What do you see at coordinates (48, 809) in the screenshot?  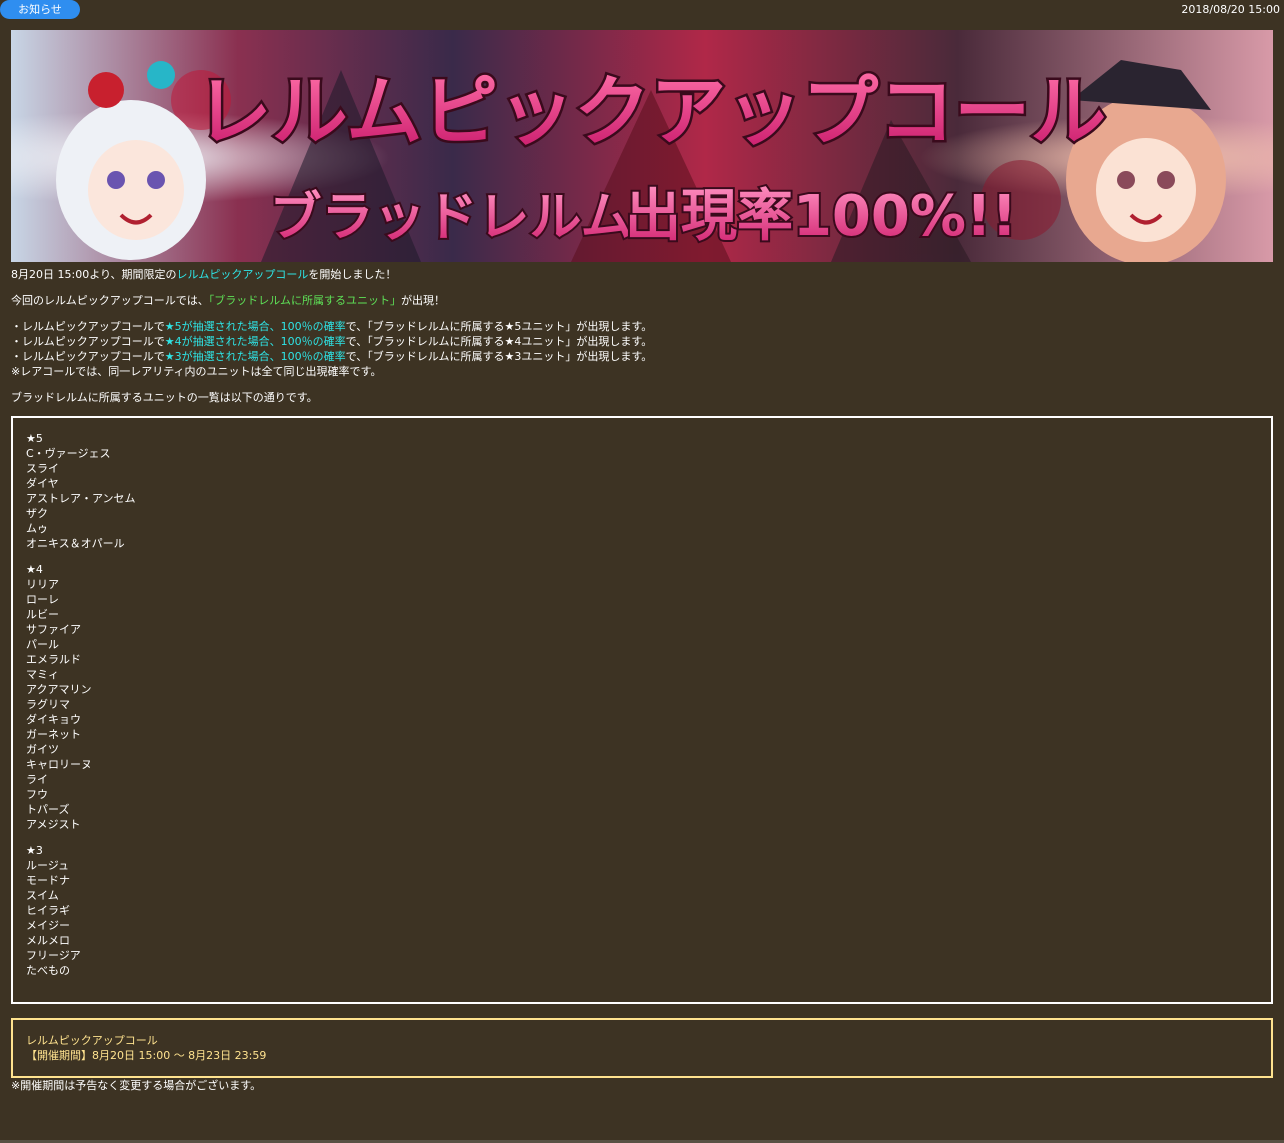 I see `unit-name: トパーズ` at bounding box center [48, 809].